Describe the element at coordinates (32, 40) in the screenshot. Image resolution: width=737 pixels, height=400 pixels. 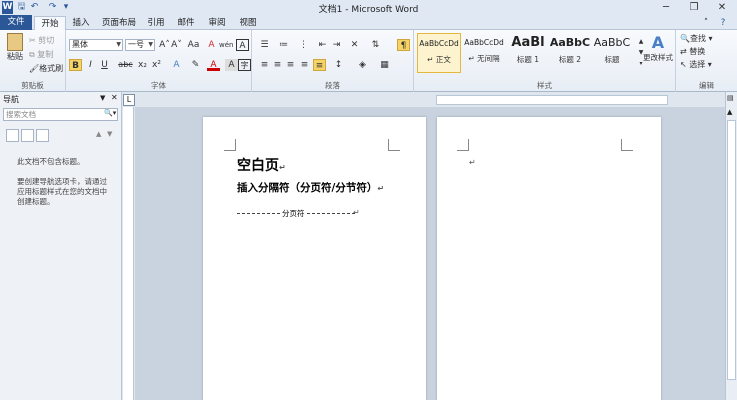
I see `scissors-icon: ✂` at that location.